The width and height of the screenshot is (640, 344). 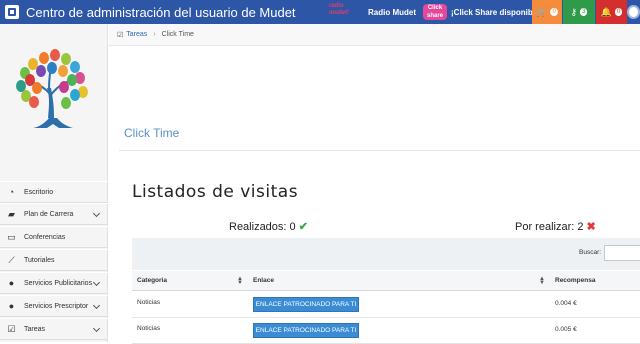 What do you see at coordinates (54, 329) in the screenshot?
I see `sidebar-item-tareas: ☑ Tareas` at bounding box center [54, 329].